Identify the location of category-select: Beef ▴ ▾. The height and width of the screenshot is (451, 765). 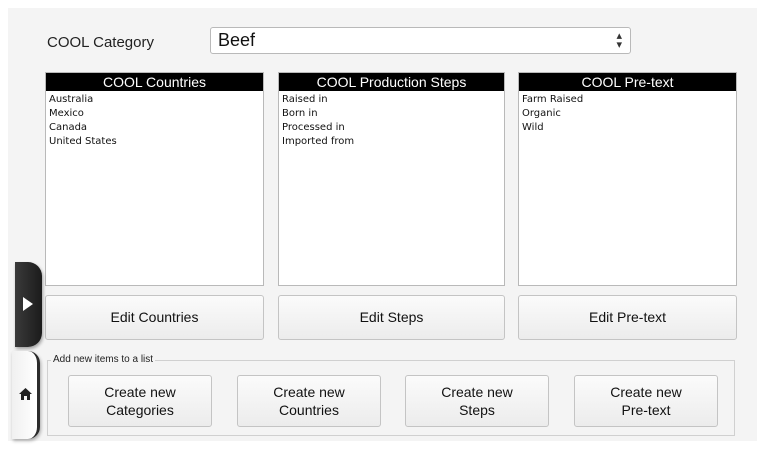
(420, 40).